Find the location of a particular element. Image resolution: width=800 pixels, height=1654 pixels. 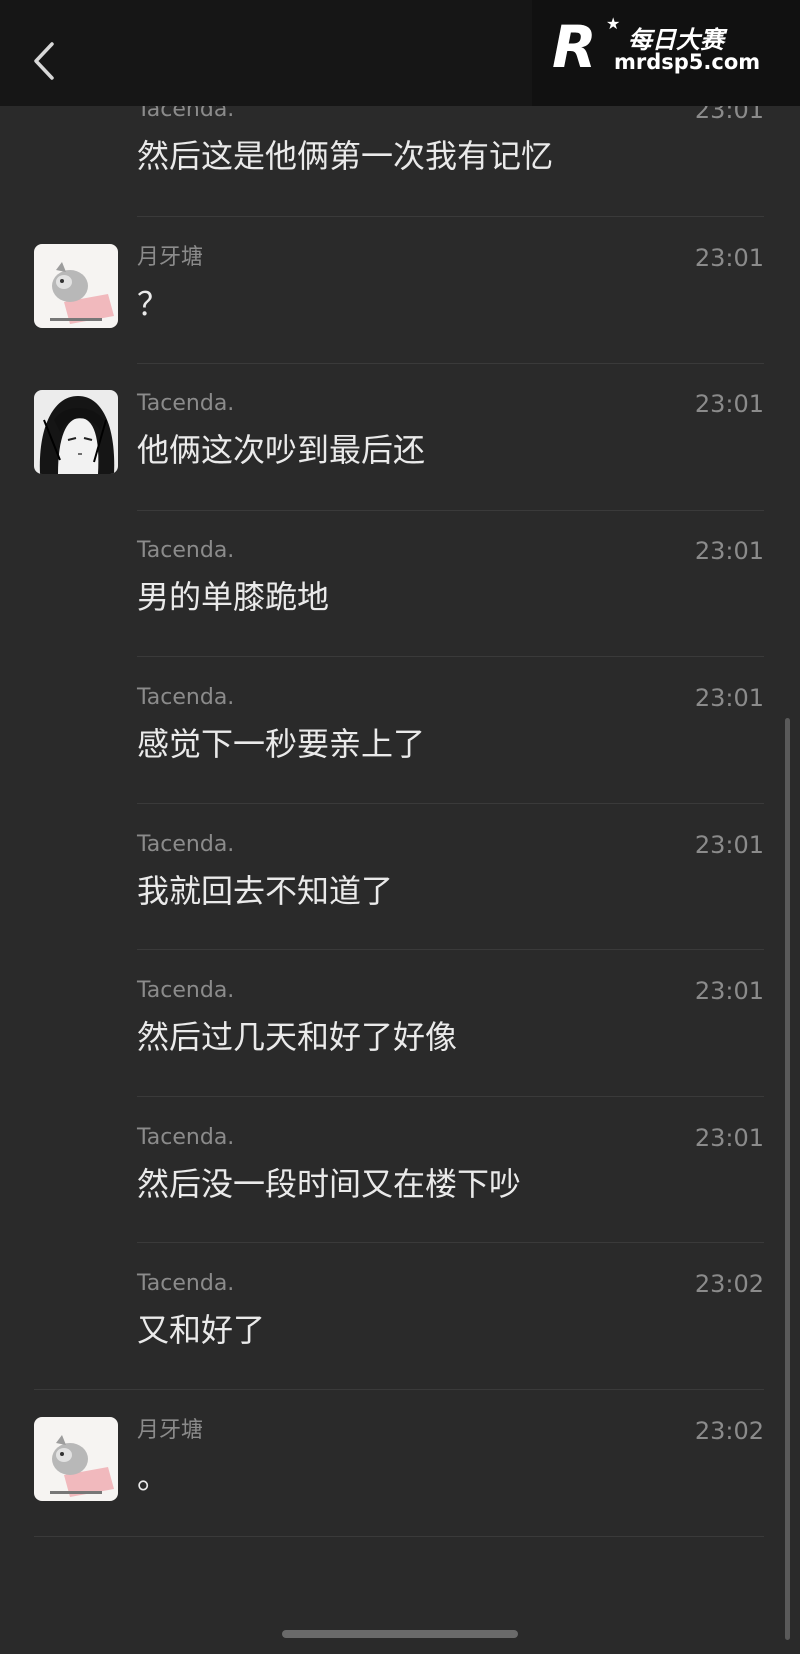

message-item: Tacenda. 23:01 然后这是他俩第一次我有记忆 is located at coordinates (400, 169).